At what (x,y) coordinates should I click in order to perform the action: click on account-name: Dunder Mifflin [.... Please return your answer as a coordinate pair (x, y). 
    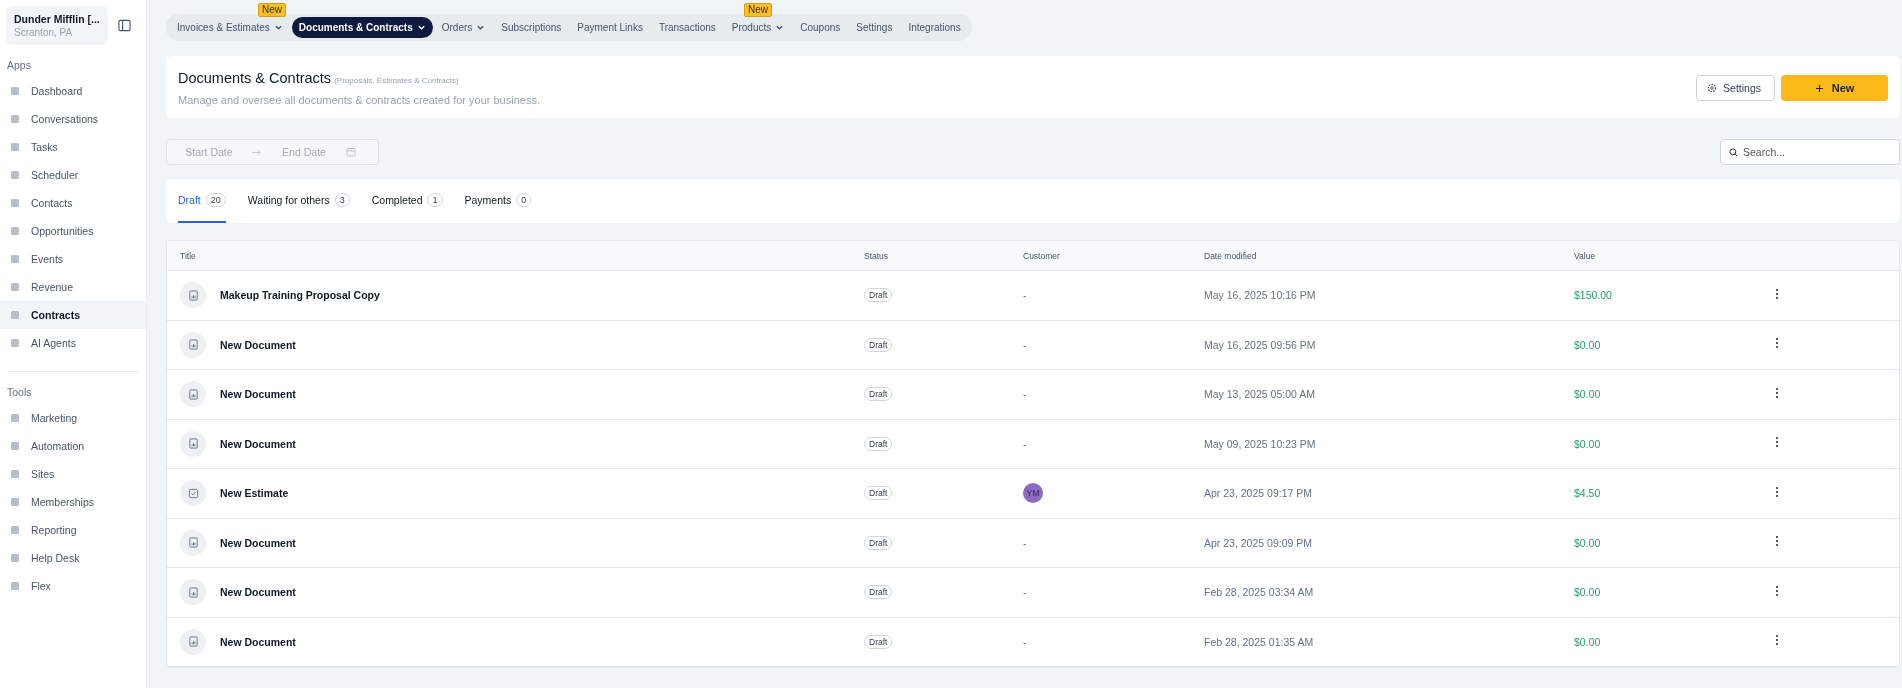
    Looking at the image, I should click on (57, 19).